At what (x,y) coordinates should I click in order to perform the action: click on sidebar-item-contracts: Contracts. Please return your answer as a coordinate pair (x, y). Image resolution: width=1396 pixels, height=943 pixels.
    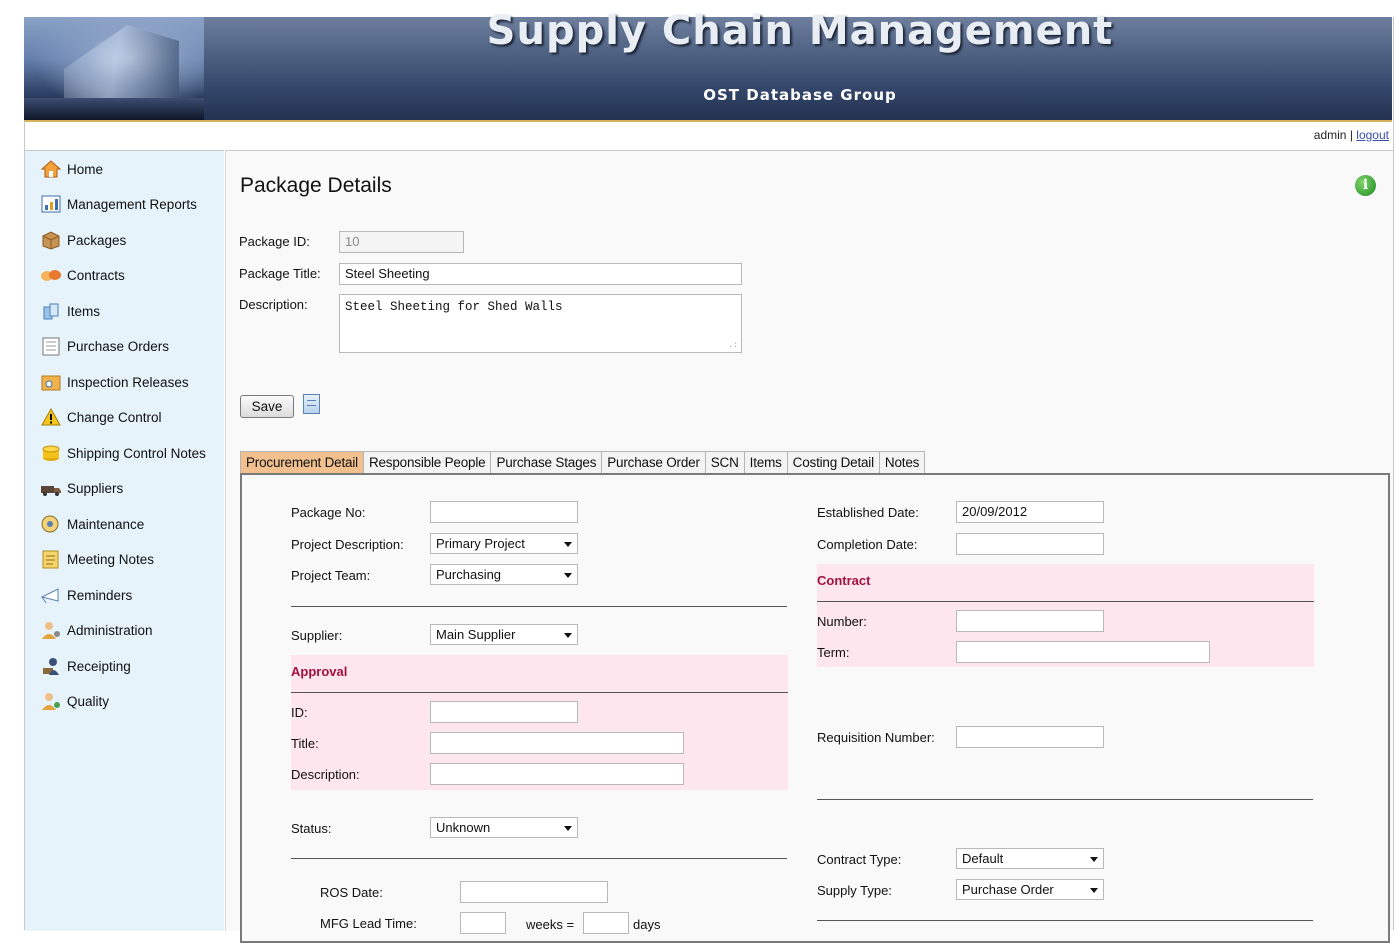
    Looking at the image, I should click on (82, 275).